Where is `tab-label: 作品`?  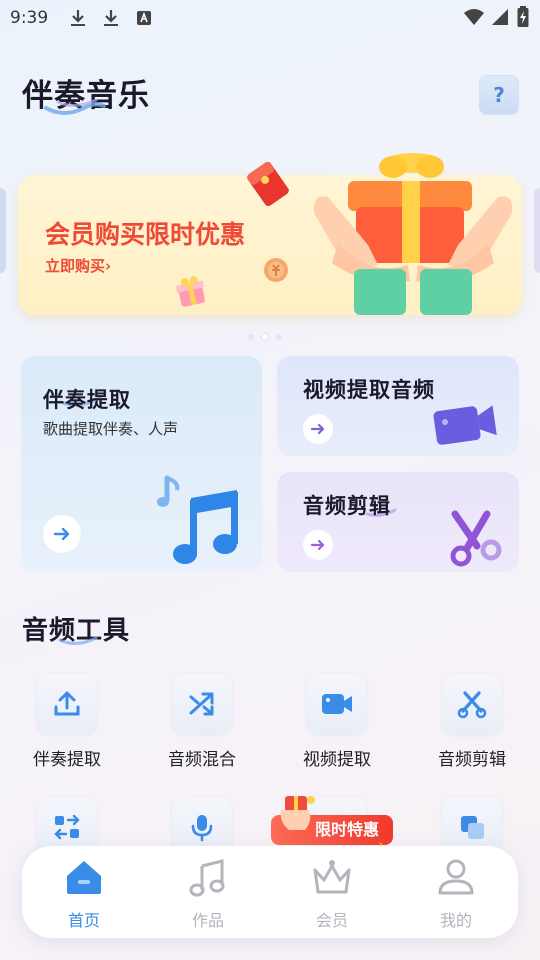 tab-label: 作品 is located at coordinates (207, 920).